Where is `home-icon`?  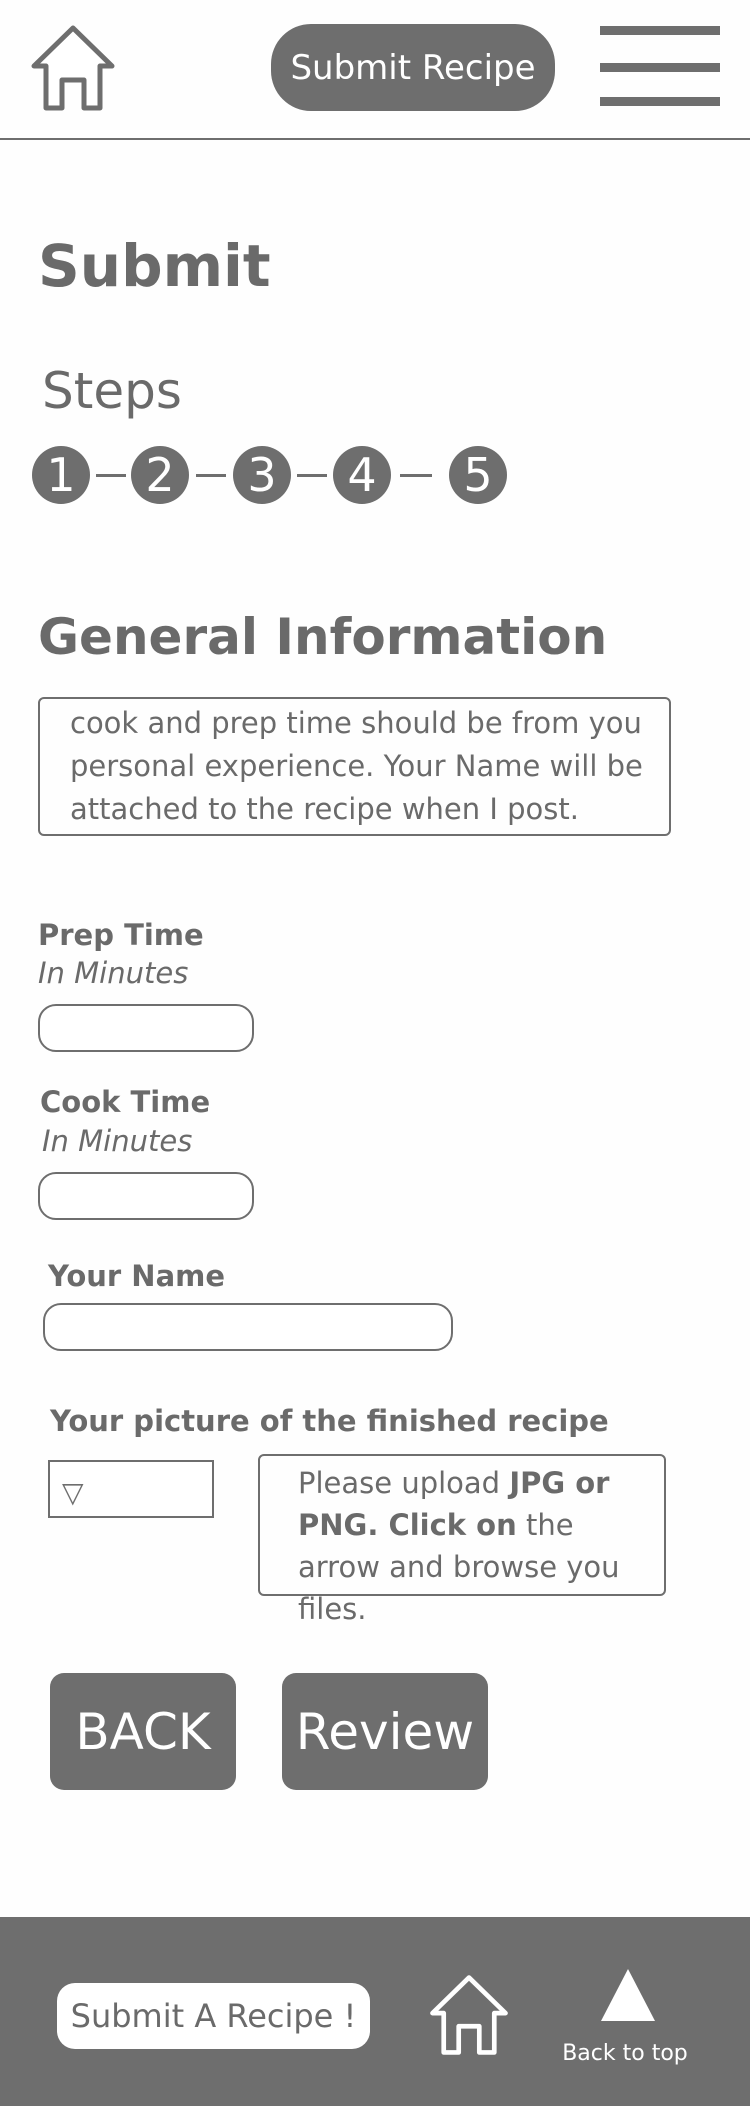 home-icon is located at coordinates (73, 68).